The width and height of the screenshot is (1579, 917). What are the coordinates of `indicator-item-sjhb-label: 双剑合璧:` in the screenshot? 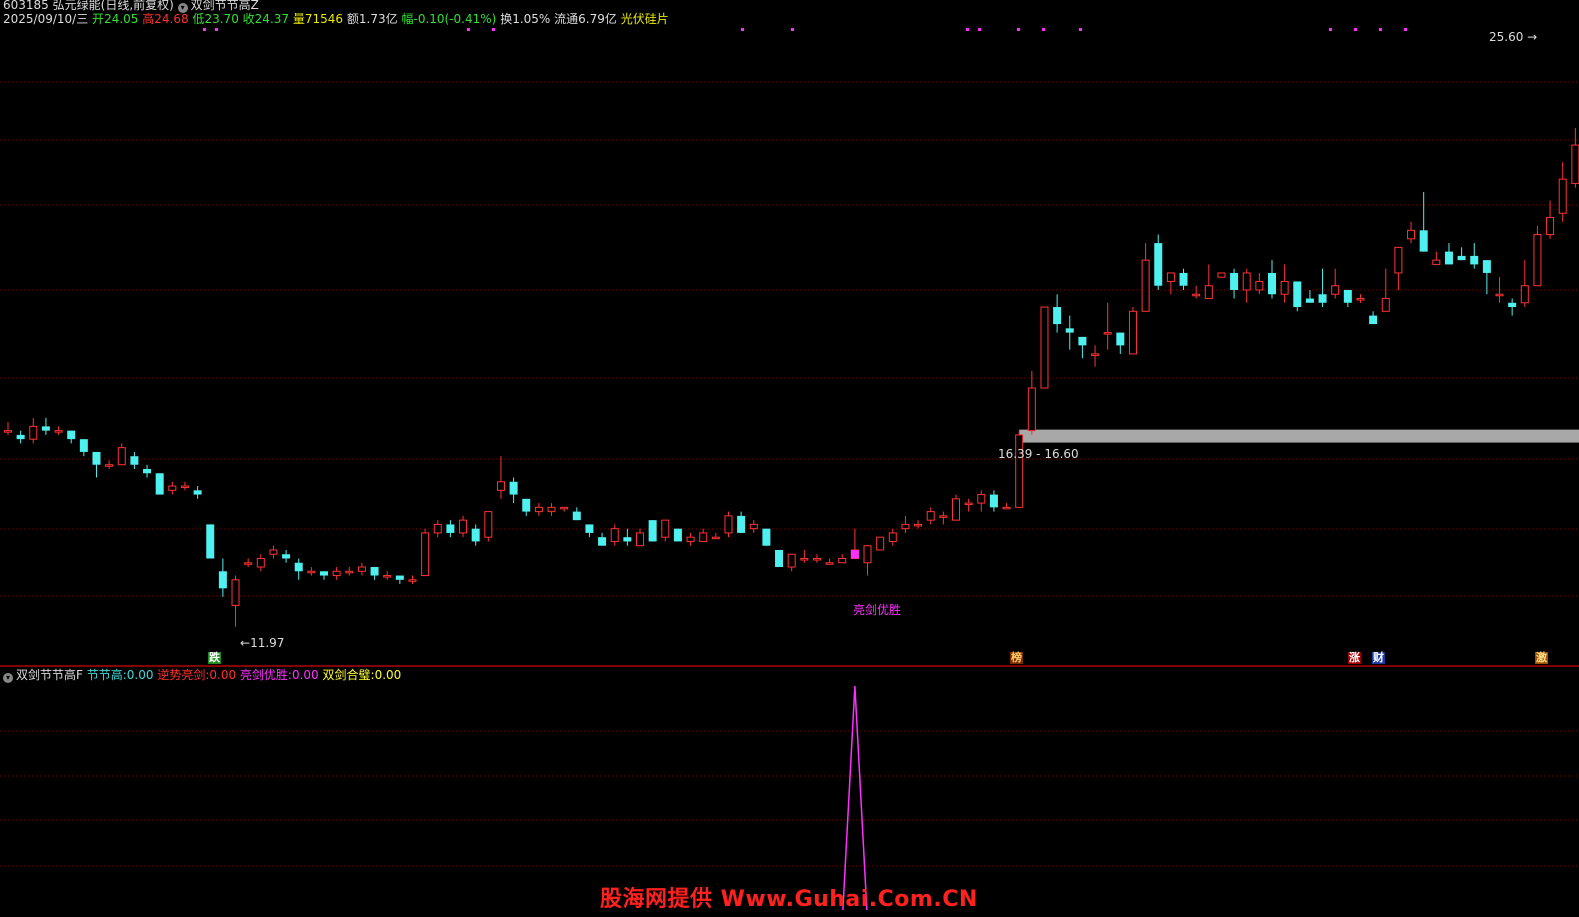 It's located at (348, 675).